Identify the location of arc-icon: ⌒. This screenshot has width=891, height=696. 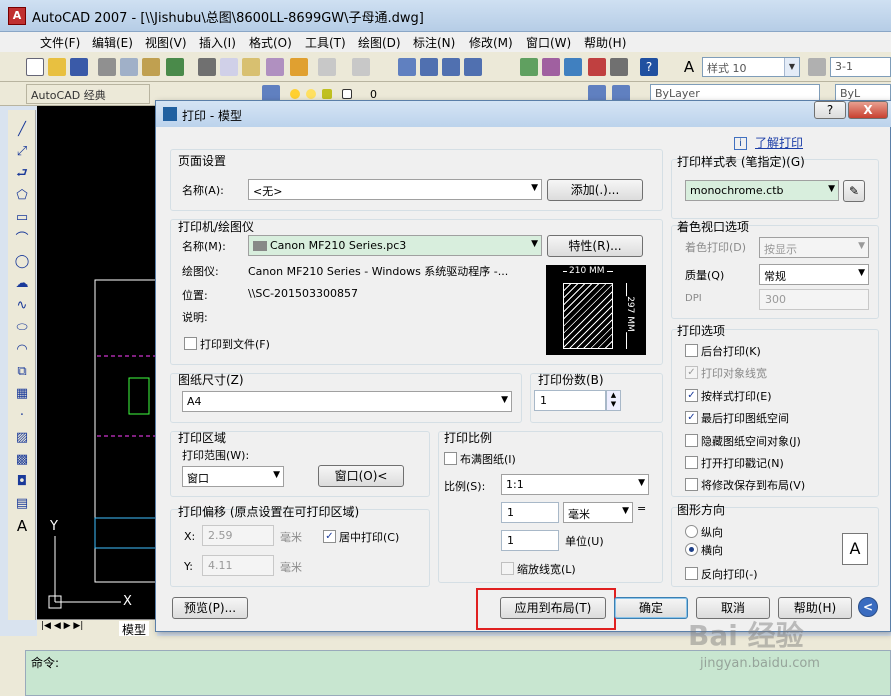
(22, 240).